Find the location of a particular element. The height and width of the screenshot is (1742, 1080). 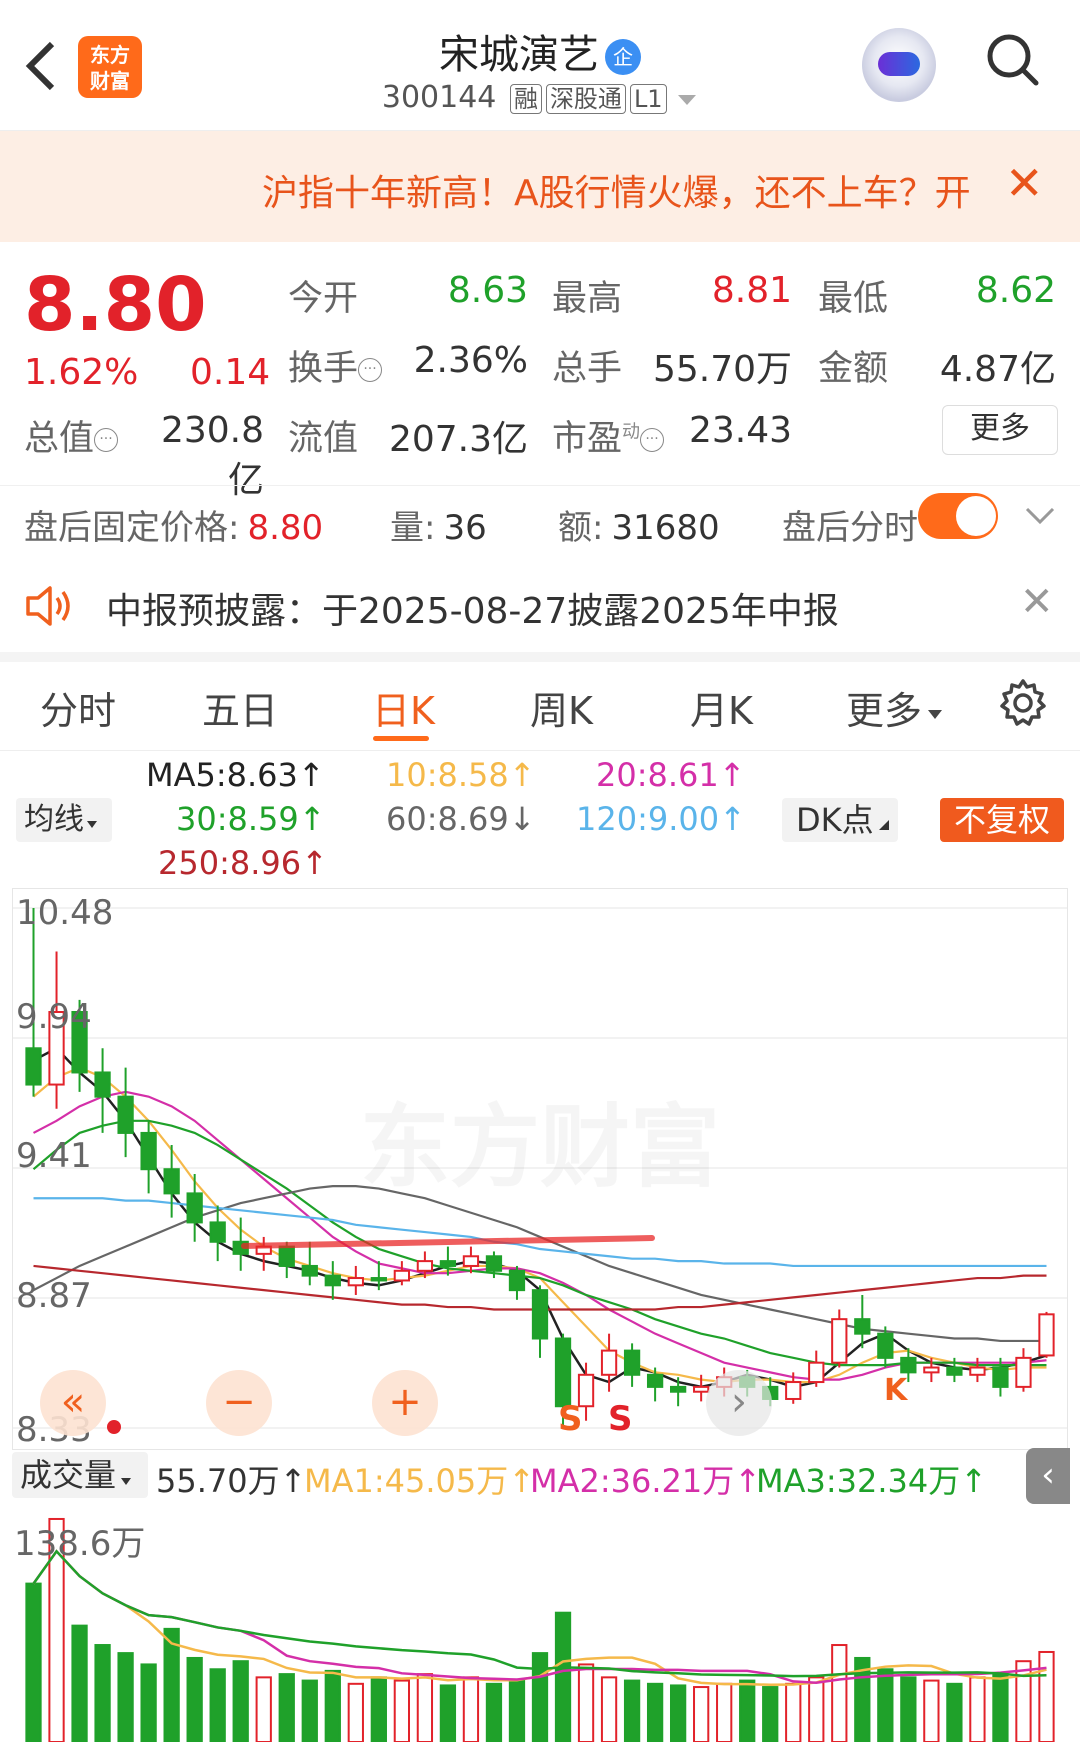

after-amount-label: 额: is located at coordinates (581, 528).